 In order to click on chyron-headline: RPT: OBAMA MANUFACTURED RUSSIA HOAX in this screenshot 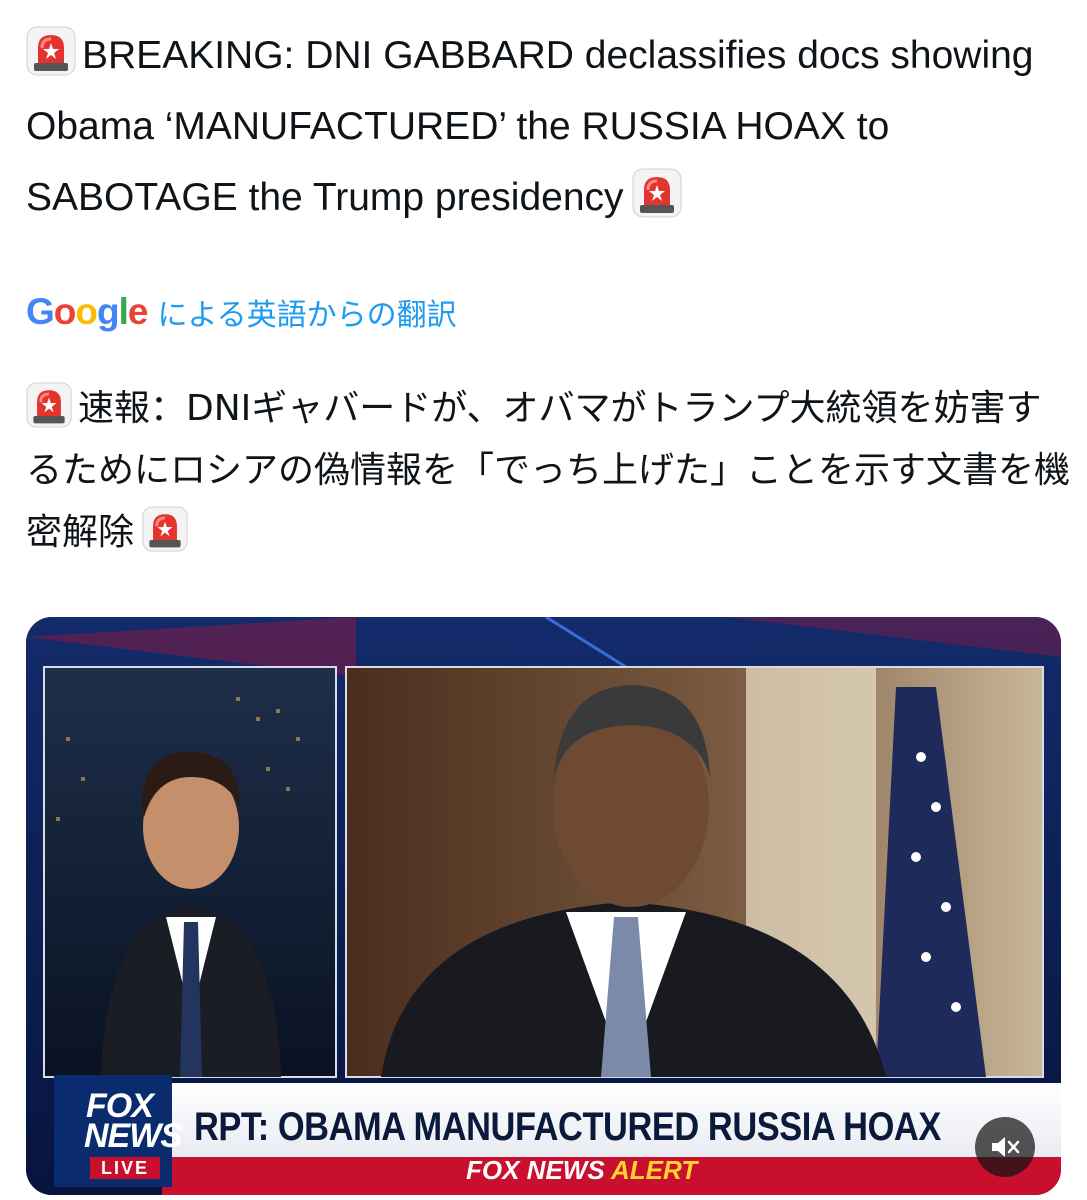, I will do `click(567, 1127)`.